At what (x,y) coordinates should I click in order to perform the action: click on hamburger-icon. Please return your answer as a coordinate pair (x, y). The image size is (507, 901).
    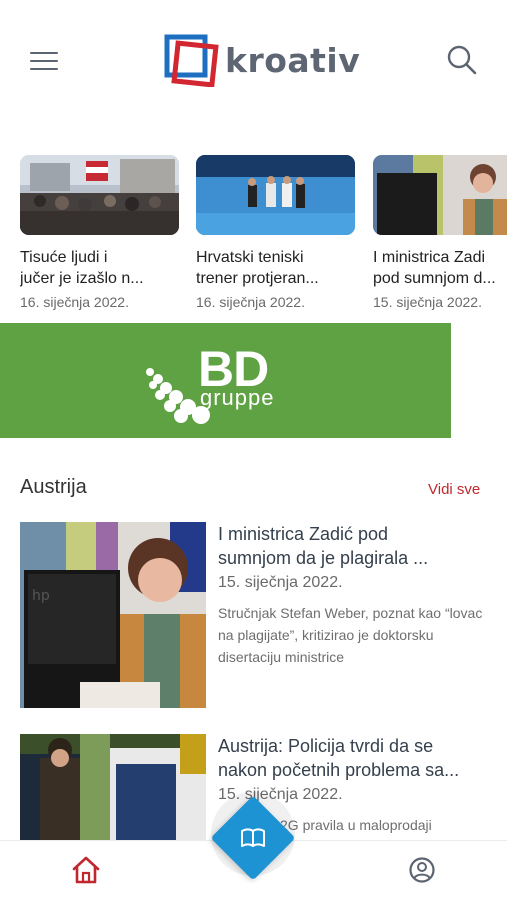
    Looking at the image, I should click on (44, 60).